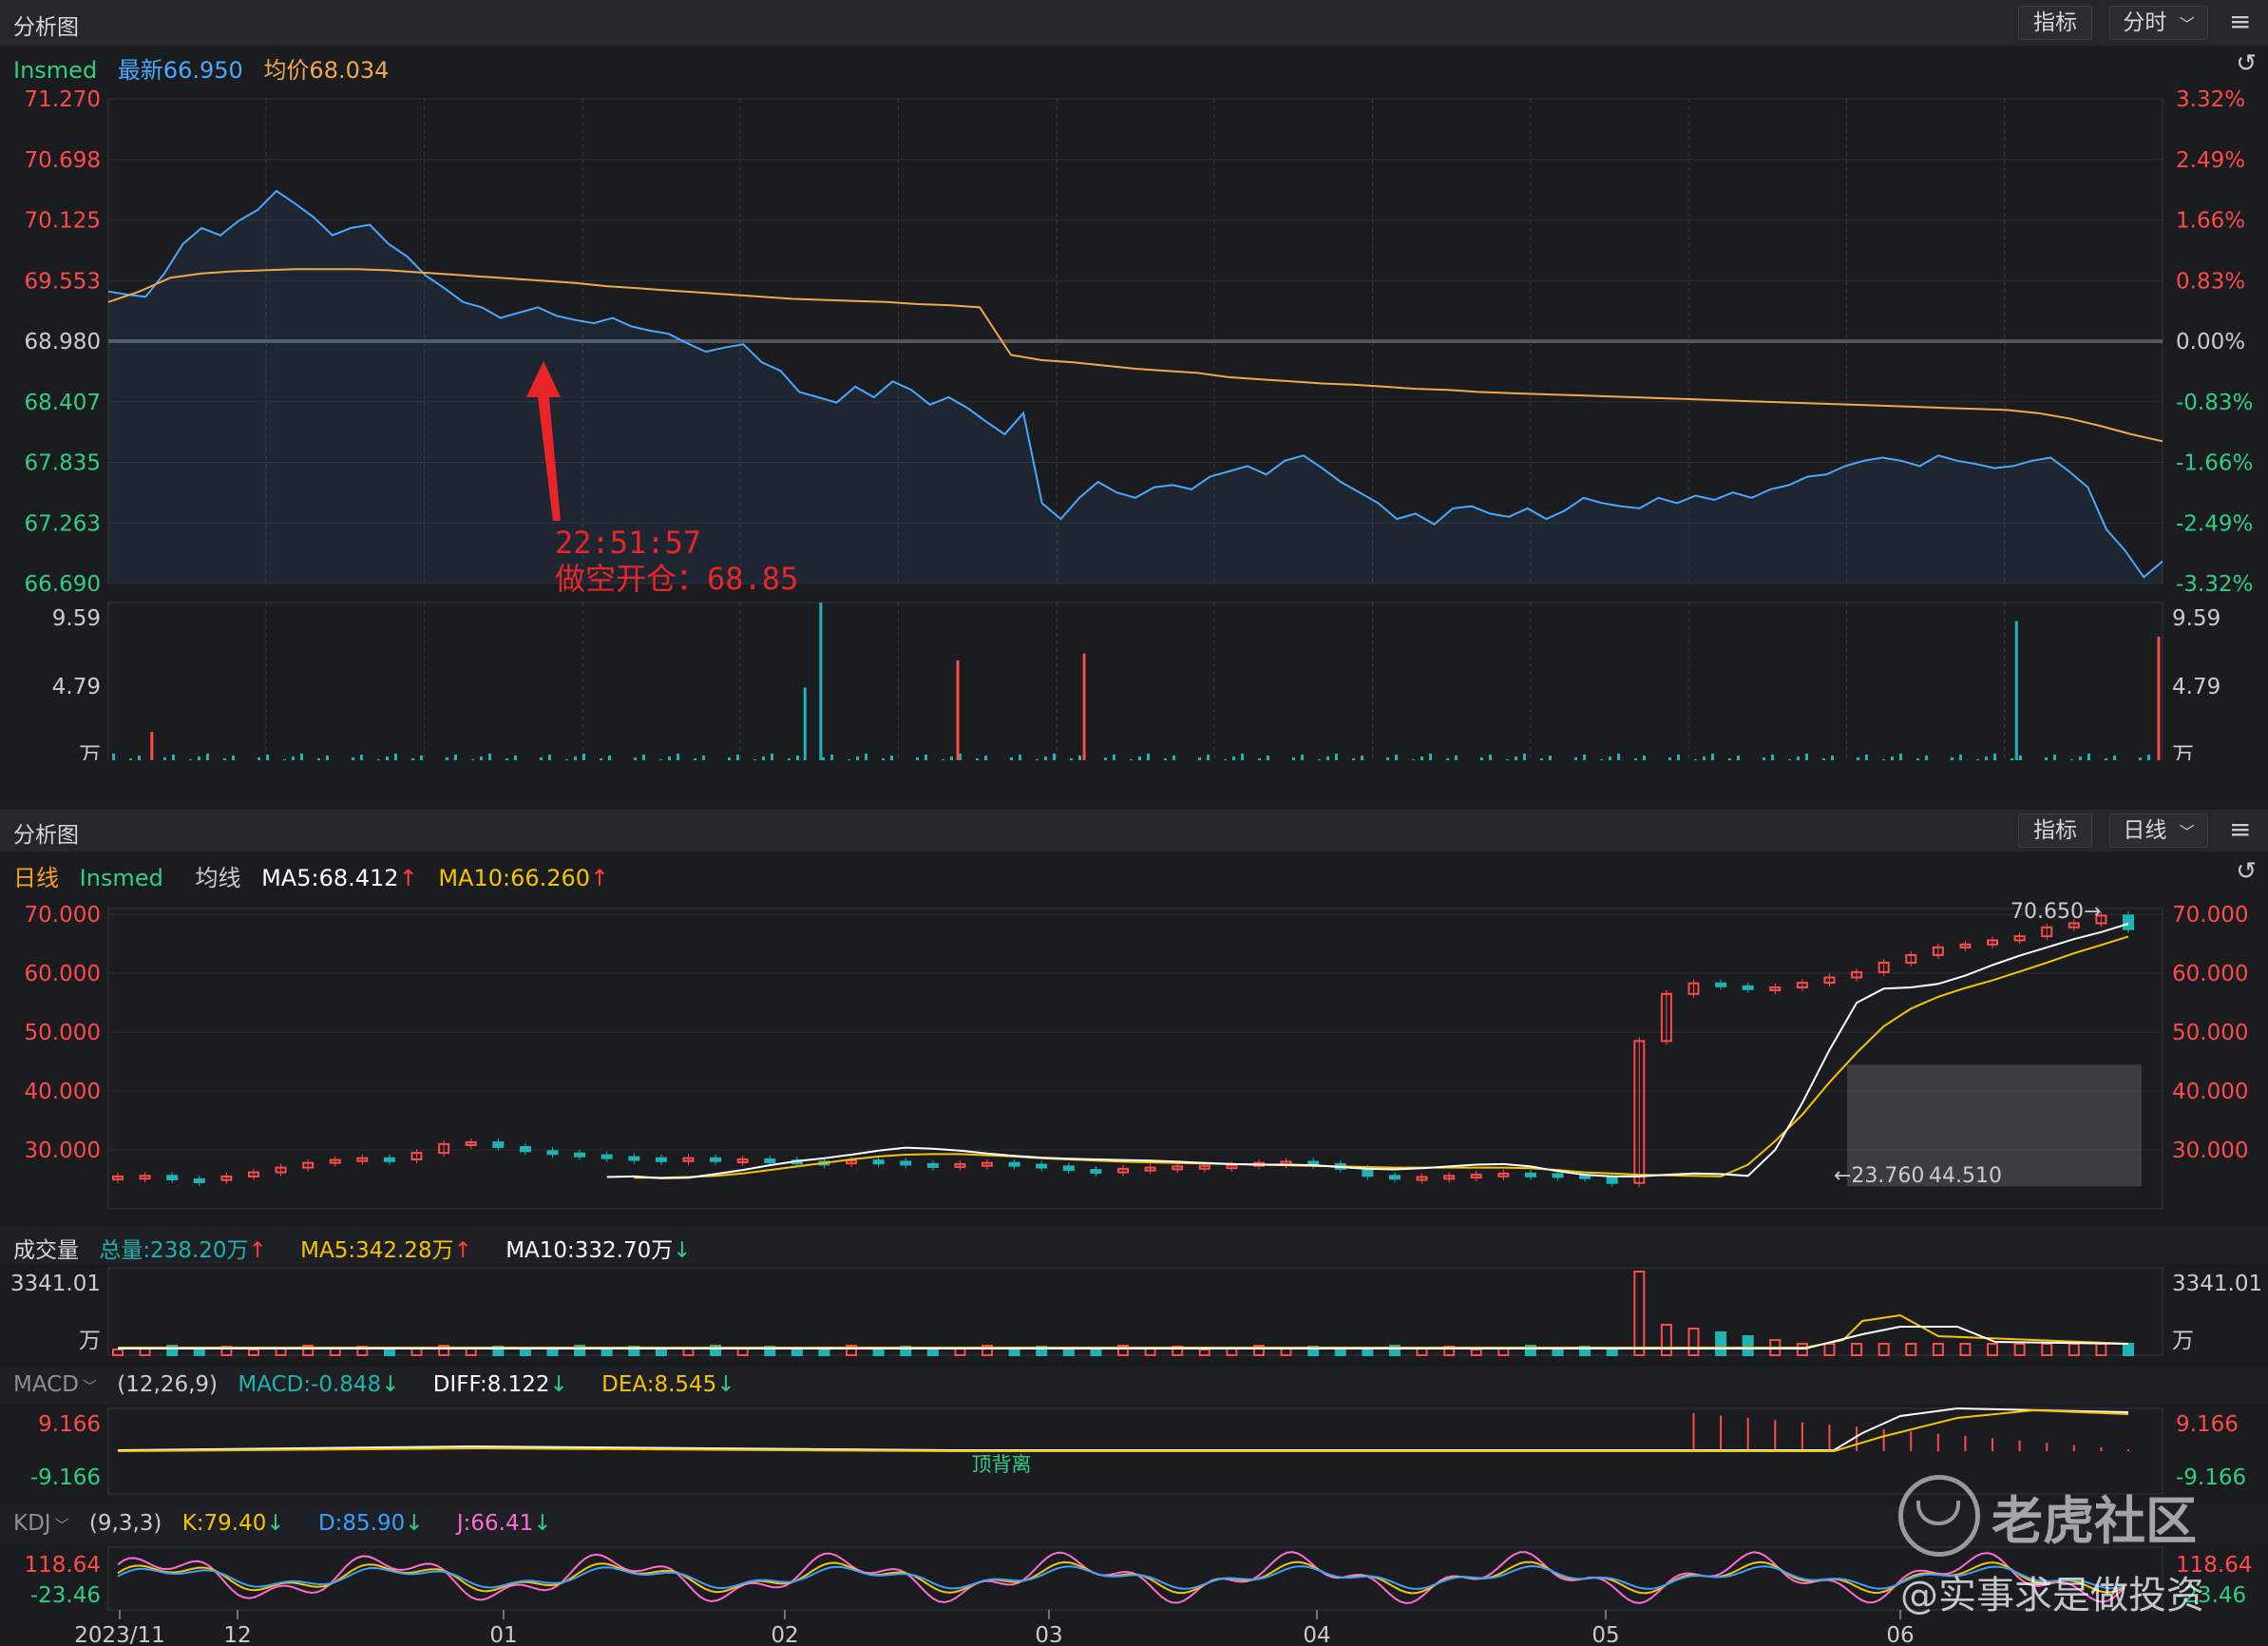 This screenshot has width=2268, height=1646. What do you see at coordinates (659, 1384) in the screenshot?
I see `dea-value: DEA:8.545` at bounding box center [659, 1384].